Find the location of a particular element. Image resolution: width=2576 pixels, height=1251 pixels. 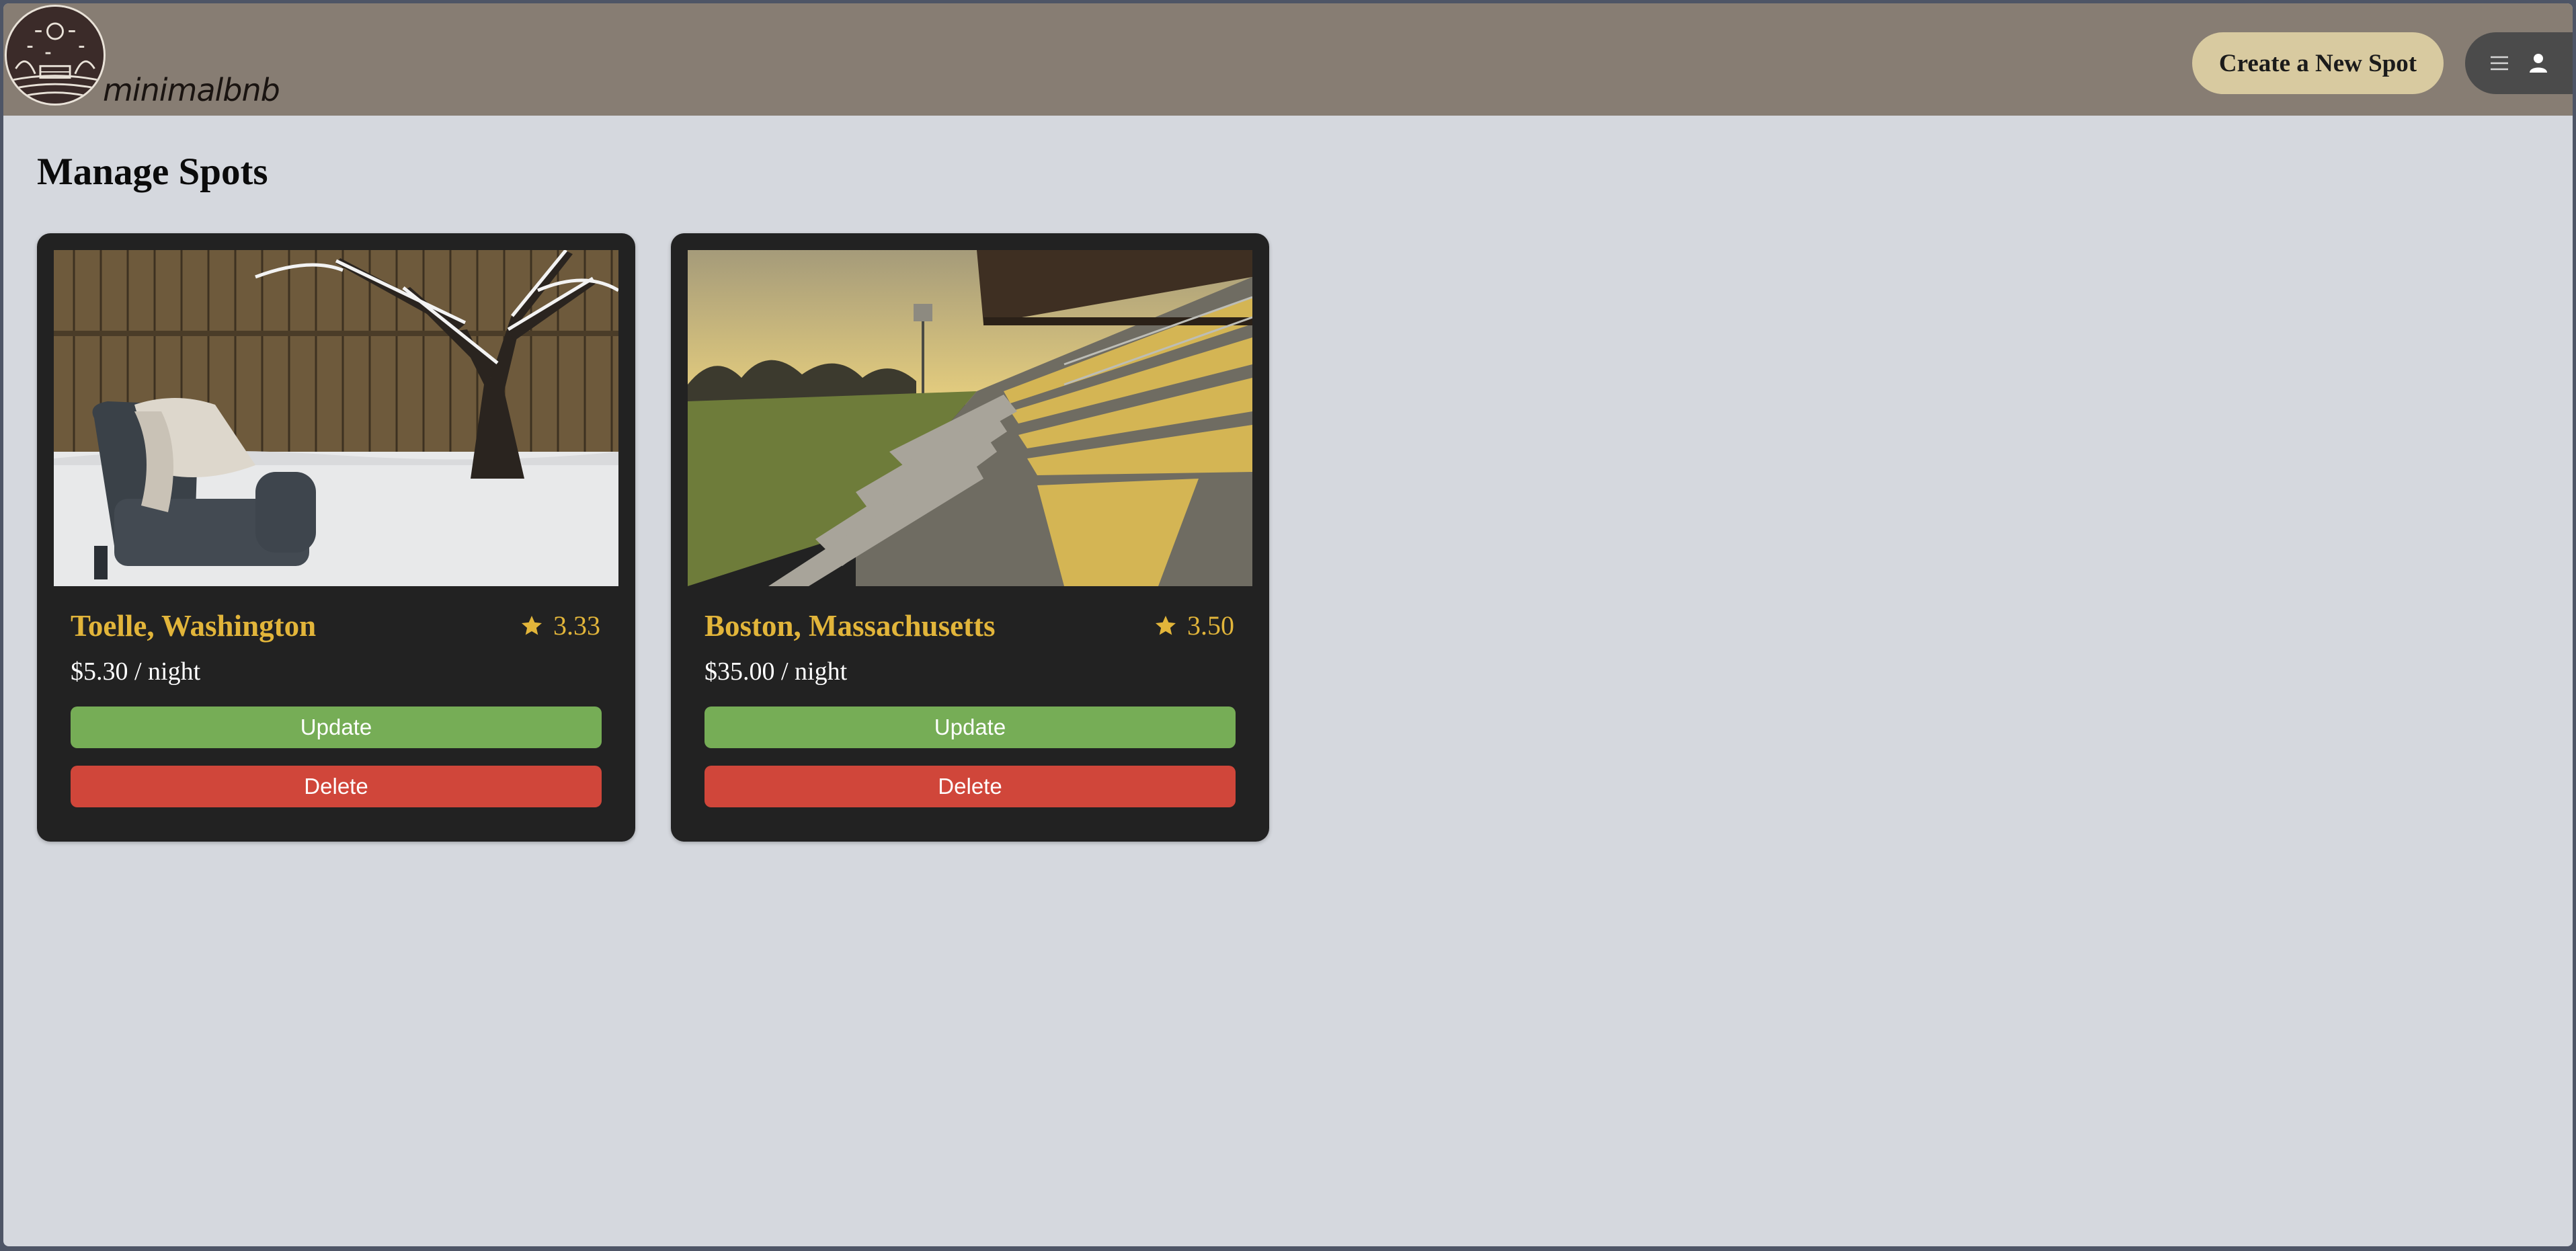

rating-value: 3.33 is located at coordinates (576, 625).